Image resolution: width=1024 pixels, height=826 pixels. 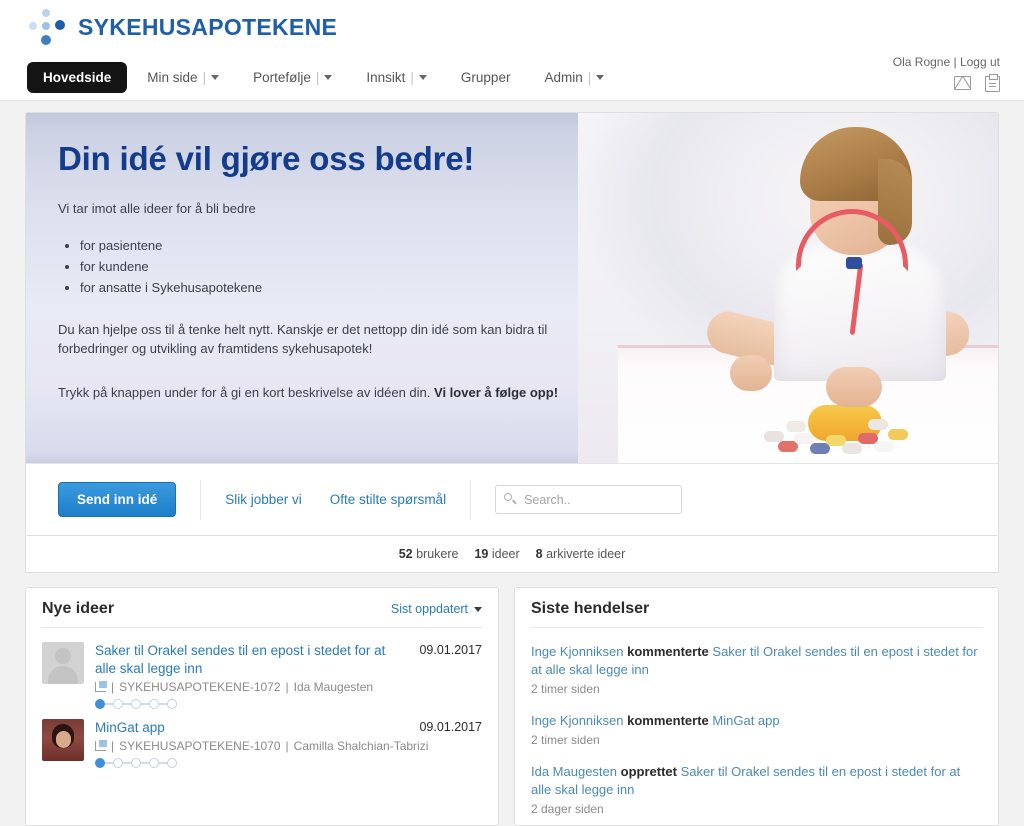 What do you see at coordinates (992, 83) in the screenshot?
I see `clipboard-icon` at bounding box center [992, 83].